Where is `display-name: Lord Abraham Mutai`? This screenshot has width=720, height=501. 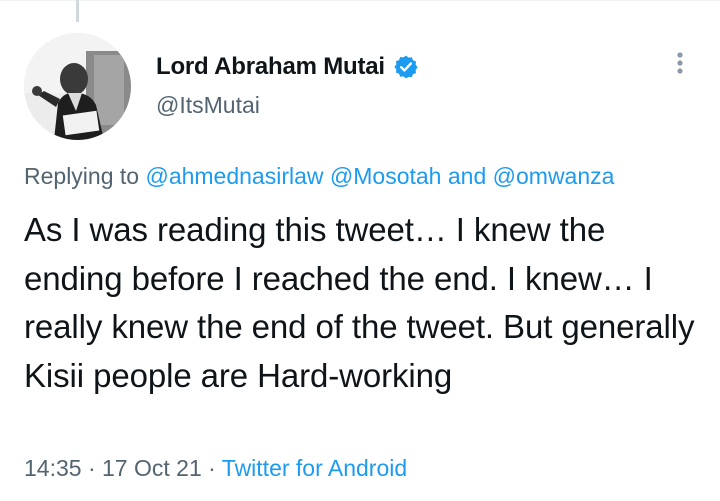 display-name: Lord Abraham Mutai is located at coordinates (270, 67).